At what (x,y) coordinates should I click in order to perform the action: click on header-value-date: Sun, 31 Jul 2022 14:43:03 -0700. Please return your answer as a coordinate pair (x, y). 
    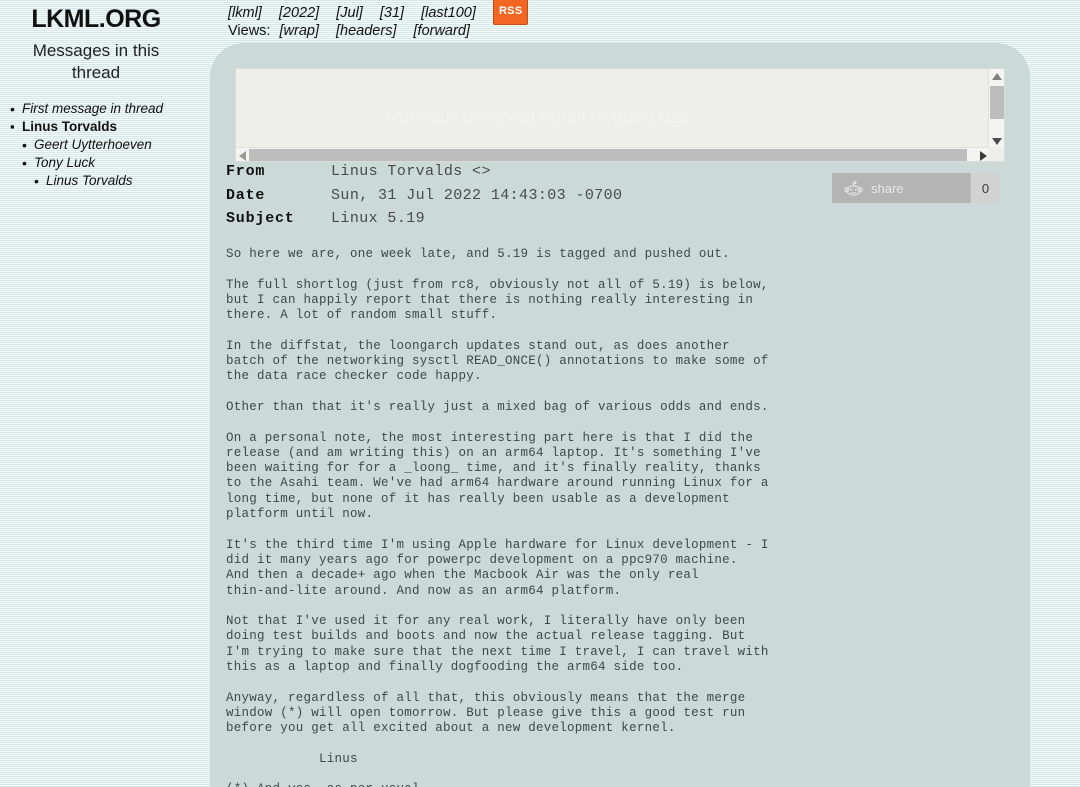
    Looking at the image, I should click on (477, 195).